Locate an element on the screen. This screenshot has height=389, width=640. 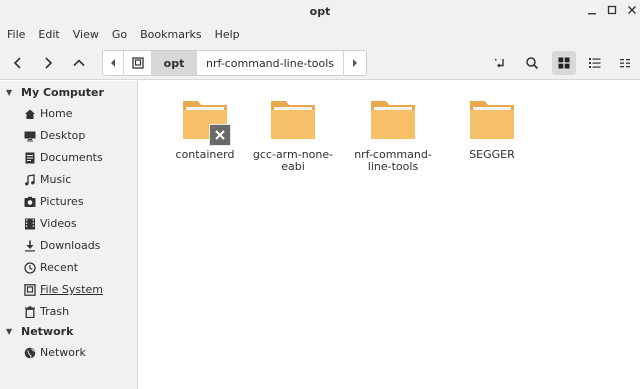
maximize-icon is located at coordinates (612, 10).